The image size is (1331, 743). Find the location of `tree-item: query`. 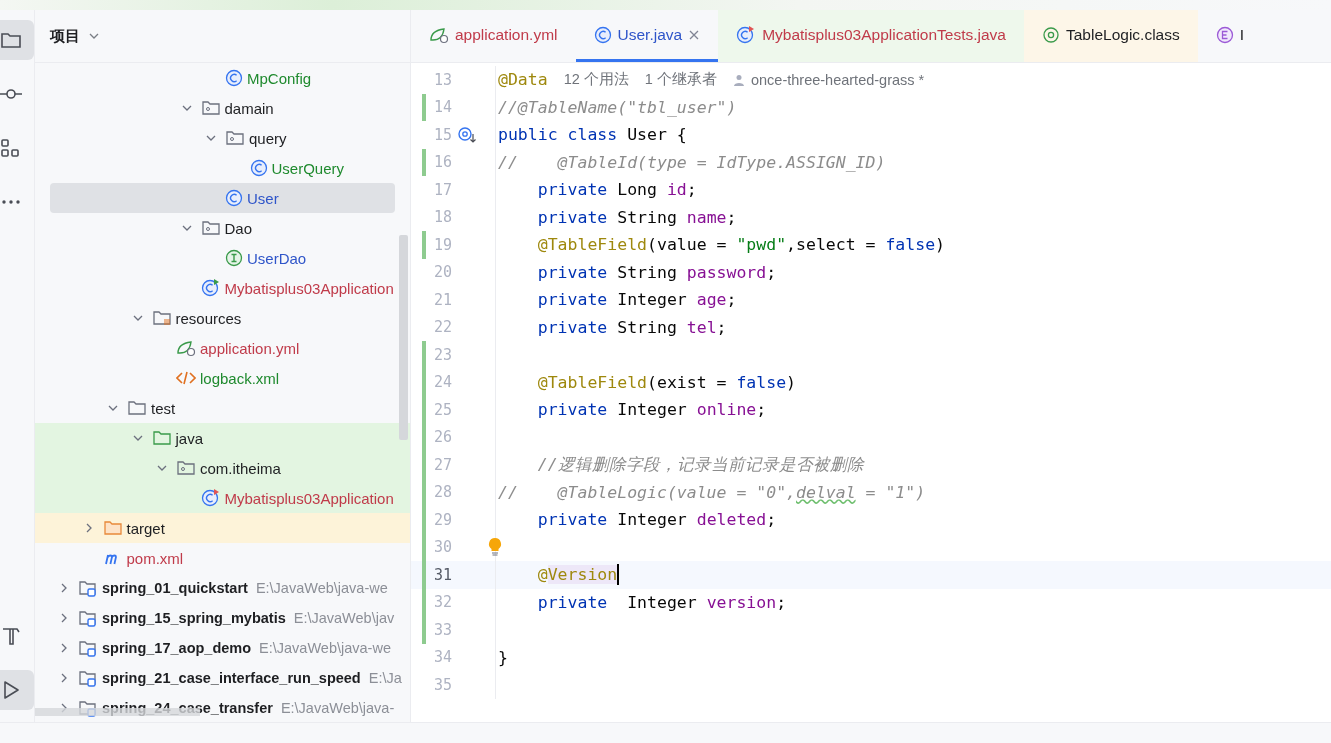

tree-item: query is located at coordinates (222, 138).